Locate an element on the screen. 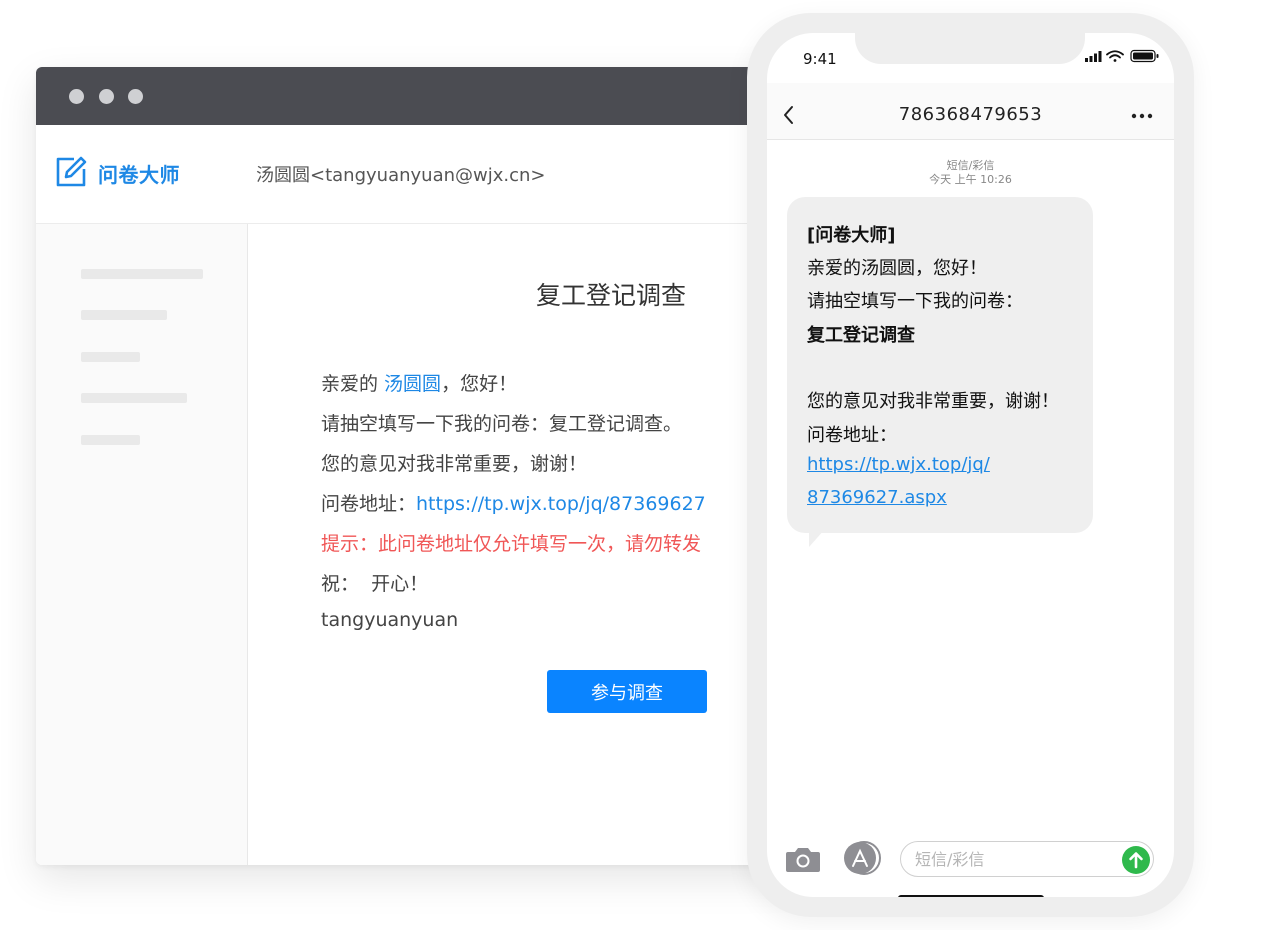 The image size is (1280, 930). message-meta: 短信/彩信 今天 上午 10:26 is located at coordinates (970, 173).